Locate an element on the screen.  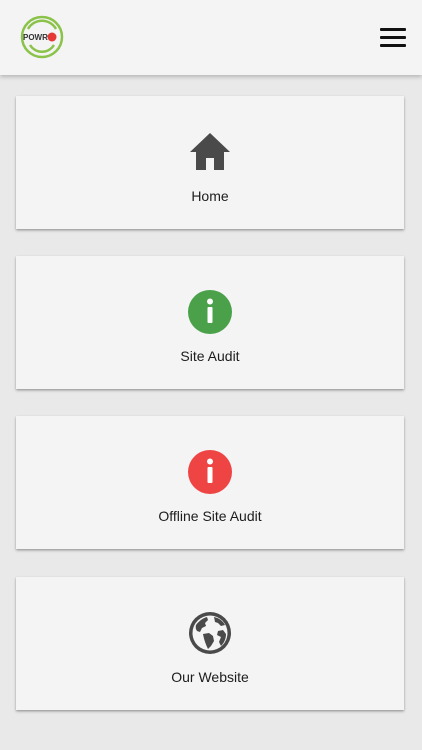
logo-text: POWR is located at coordinates (35, 37).